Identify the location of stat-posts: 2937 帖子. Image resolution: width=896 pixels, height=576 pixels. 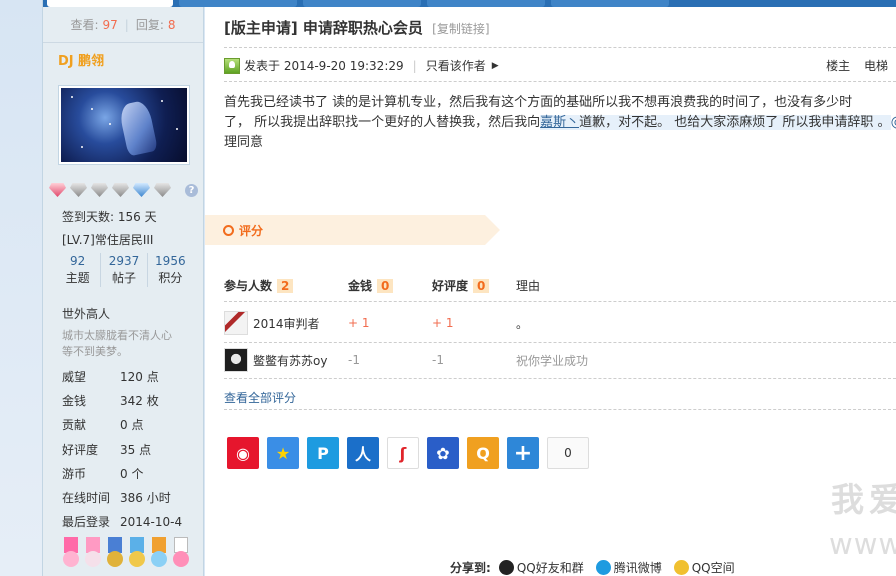
(124, 270).